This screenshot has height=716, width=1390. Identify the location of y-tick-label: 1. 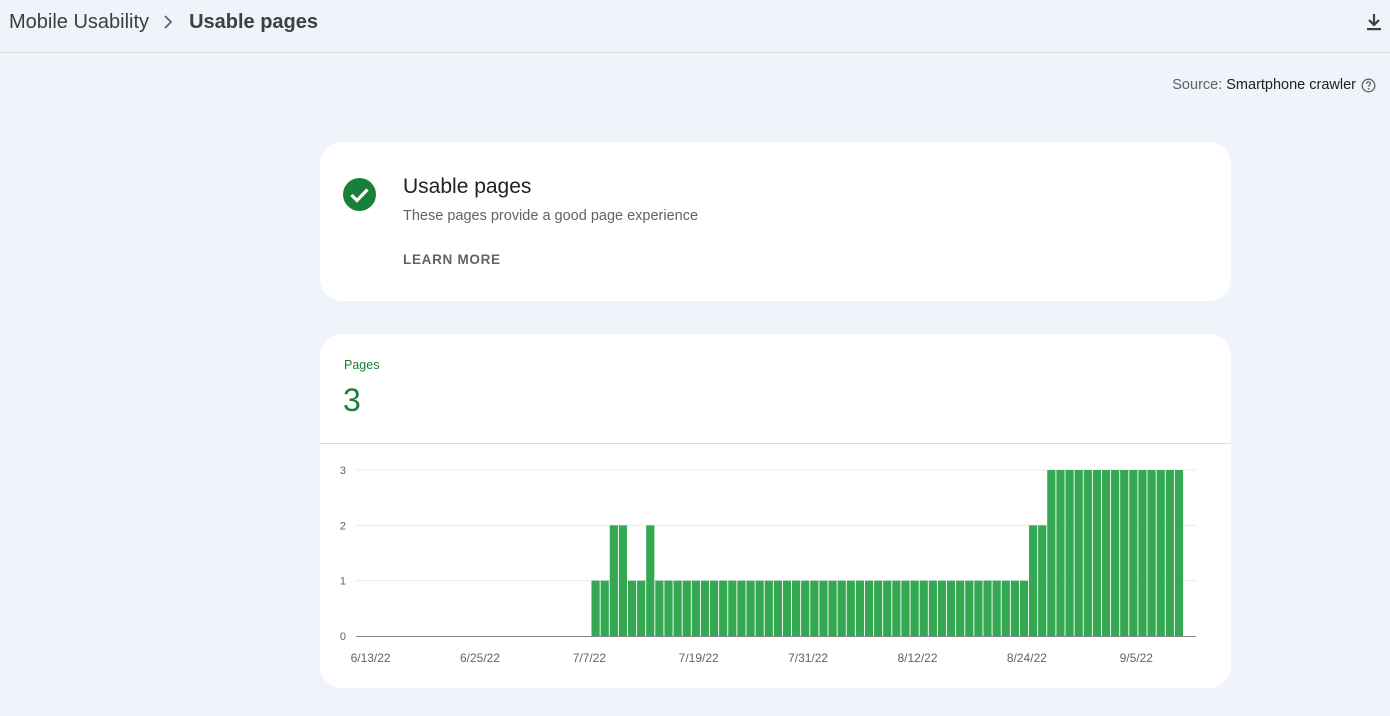
(343, 582).